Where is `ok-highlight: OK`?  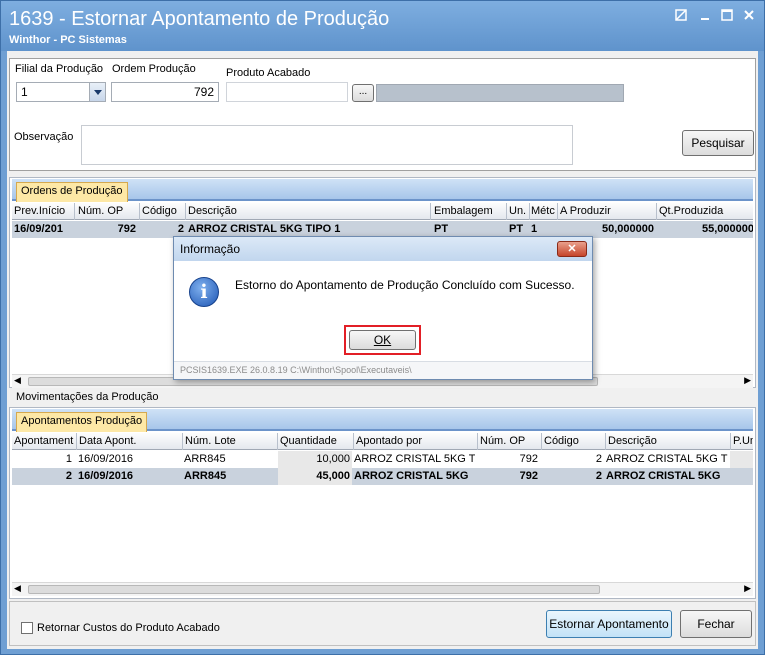 ok-highlight: OK is located at coordinates (382, 340).